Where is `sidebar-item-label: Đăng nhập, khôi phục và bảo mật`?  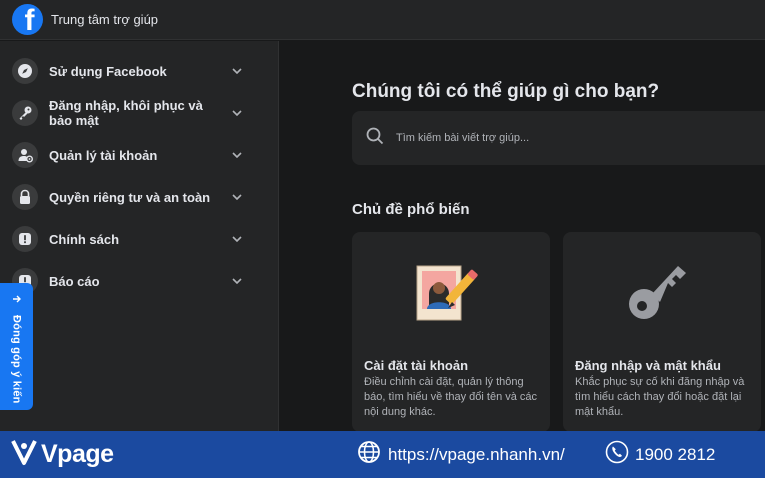
sidebar-item-label: Đăng nhập, khôi phục và bảo mật is located at coordinates (126, 113).